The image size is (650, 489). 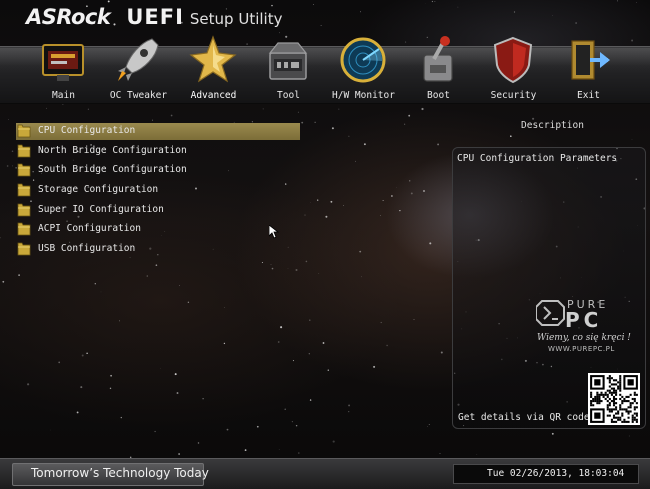 What do you see at coordinates (213, 95) in the screenshot?
I see `tab-label: Advanced` at bounding box center [213, 95].